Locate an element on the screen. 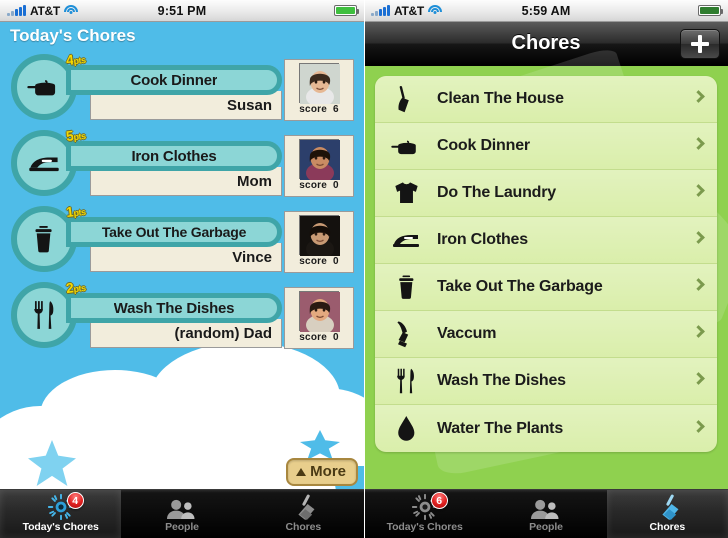  todays-chore-row: 4pts Cook Dinner Susan score 6 is located at coordinates (181, 87).